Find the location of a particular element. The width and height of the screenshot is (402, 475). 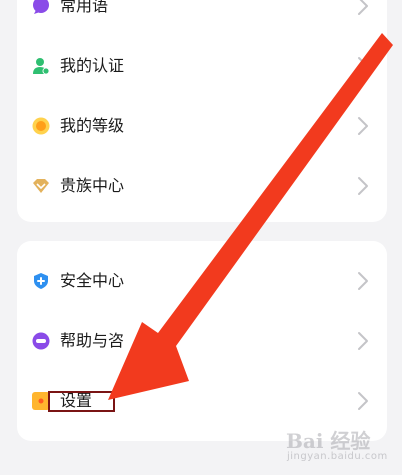

watermark-brand: Bai 经验 is located at coordinates (328, 441).